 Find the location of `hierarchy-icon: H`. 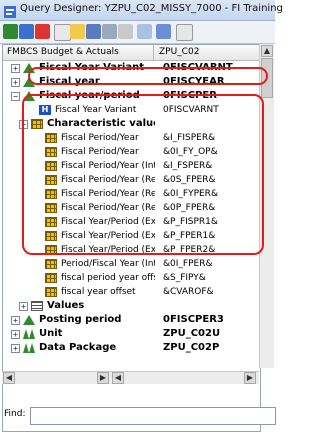

hierarchy-icon: H is located at coordinates (45, 110).